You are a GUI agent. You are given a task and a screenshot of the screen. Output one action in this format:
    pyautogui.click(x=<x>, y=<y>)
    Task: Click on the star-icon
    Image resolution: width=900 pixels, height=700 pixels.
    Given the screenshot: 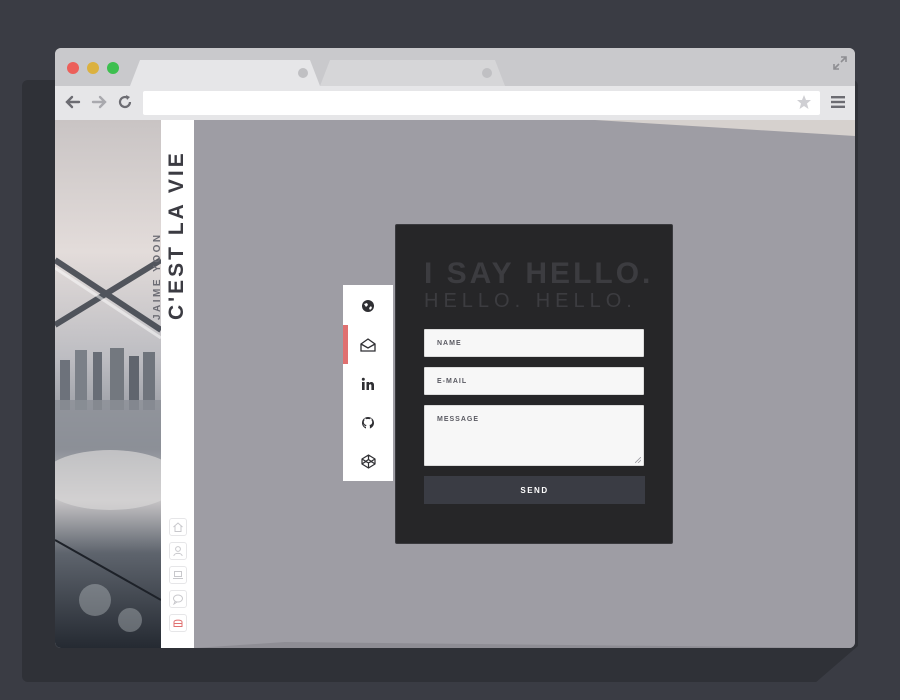 What is the action you would take?
    pyautogui.click(x=804, y=102)
    